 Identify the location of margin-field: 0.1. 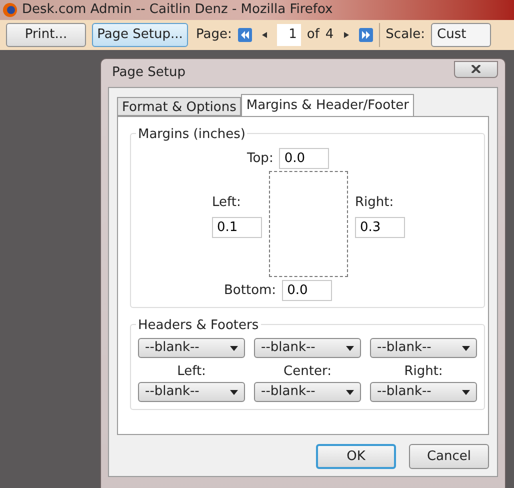
(237, 227).